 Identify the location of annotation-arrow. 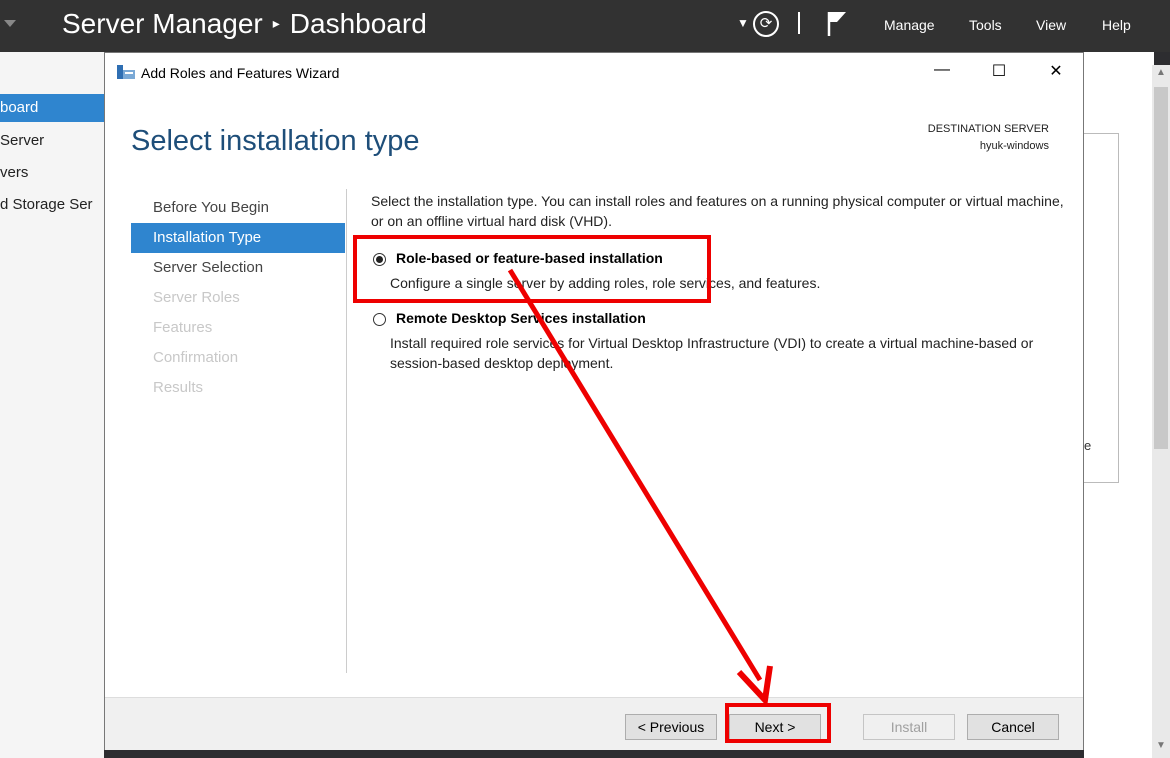
(640, 487).